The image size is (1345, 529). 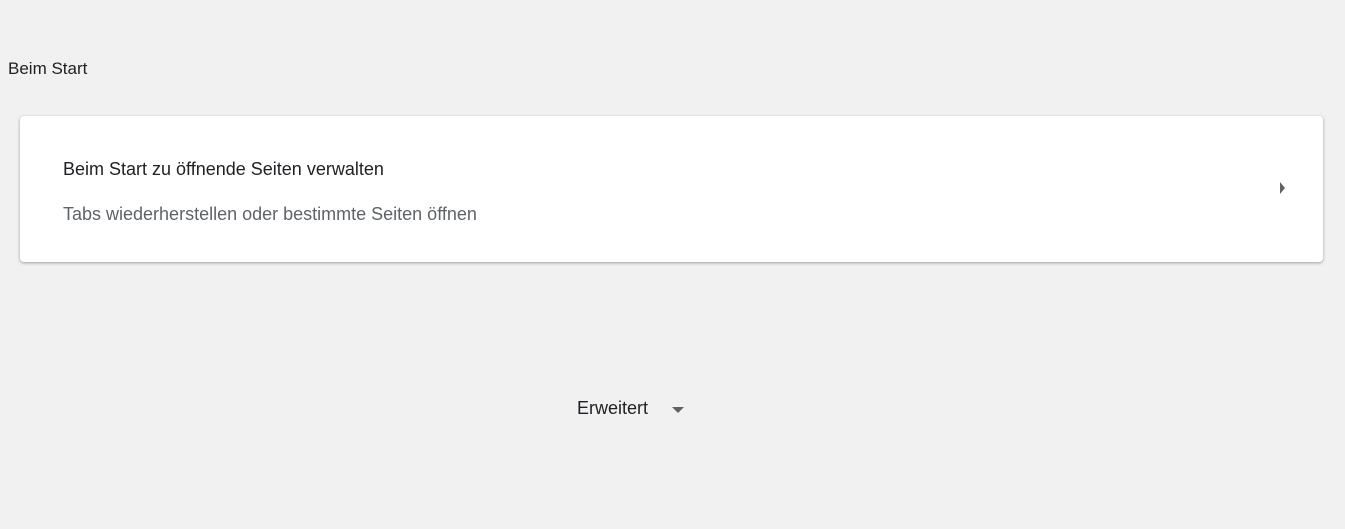 I want to click on advanced-label: Erweitert, so click(x=613, y=408).